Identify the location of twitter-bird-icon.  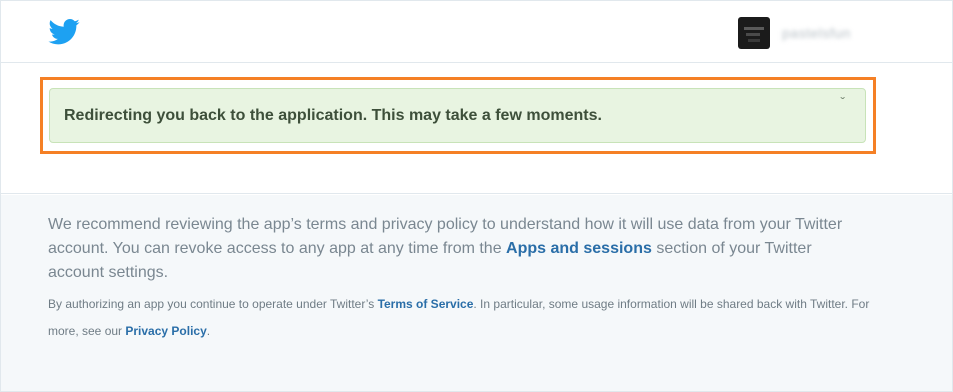
(64, 32).